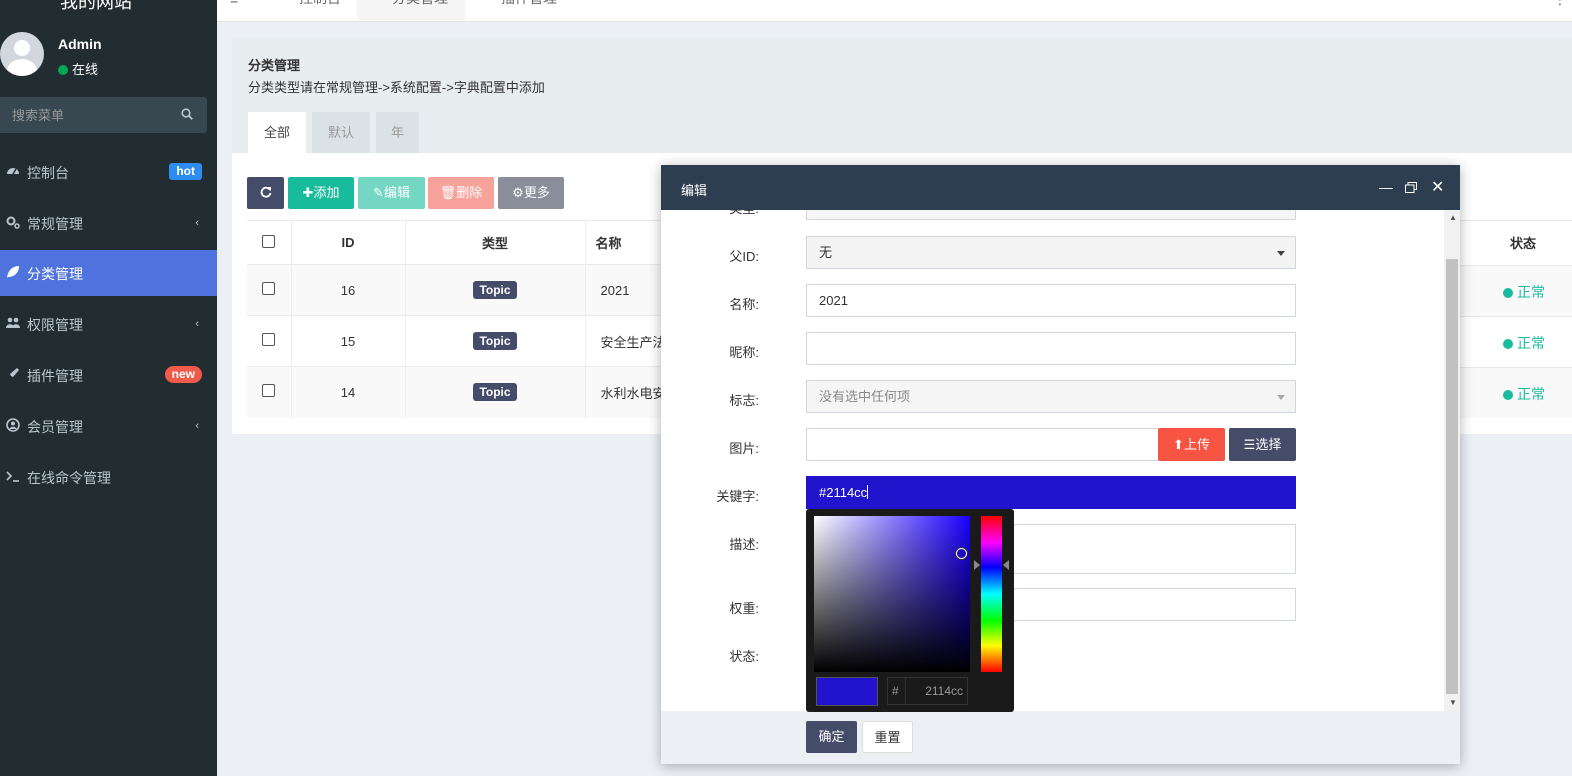 The height and width of the screenshot is (776, 1572). Describe the element at coordinates (1196, 444) in the screenshot. I see `upload-label: 上传` at that location.